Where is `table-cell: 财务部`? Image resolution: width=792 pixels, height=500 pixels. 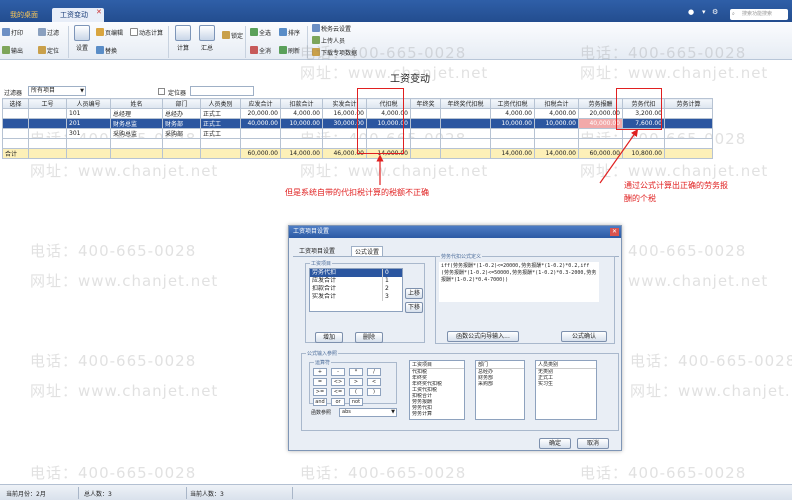
table-cell: 财务部 is located at coordinates (181, 123).